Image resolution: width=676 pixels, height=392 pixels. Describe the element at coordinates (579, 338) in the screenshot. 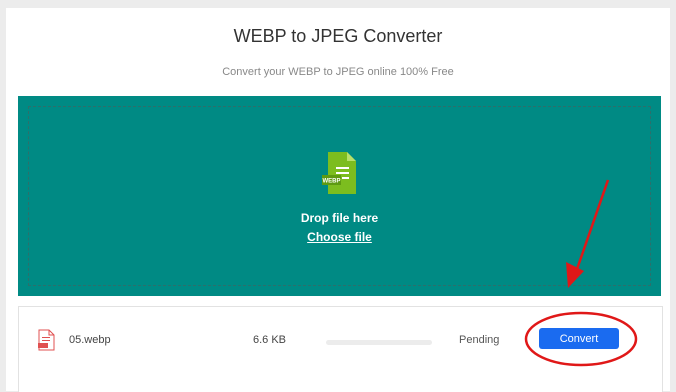

I see `convert-button: Convert` at that location.